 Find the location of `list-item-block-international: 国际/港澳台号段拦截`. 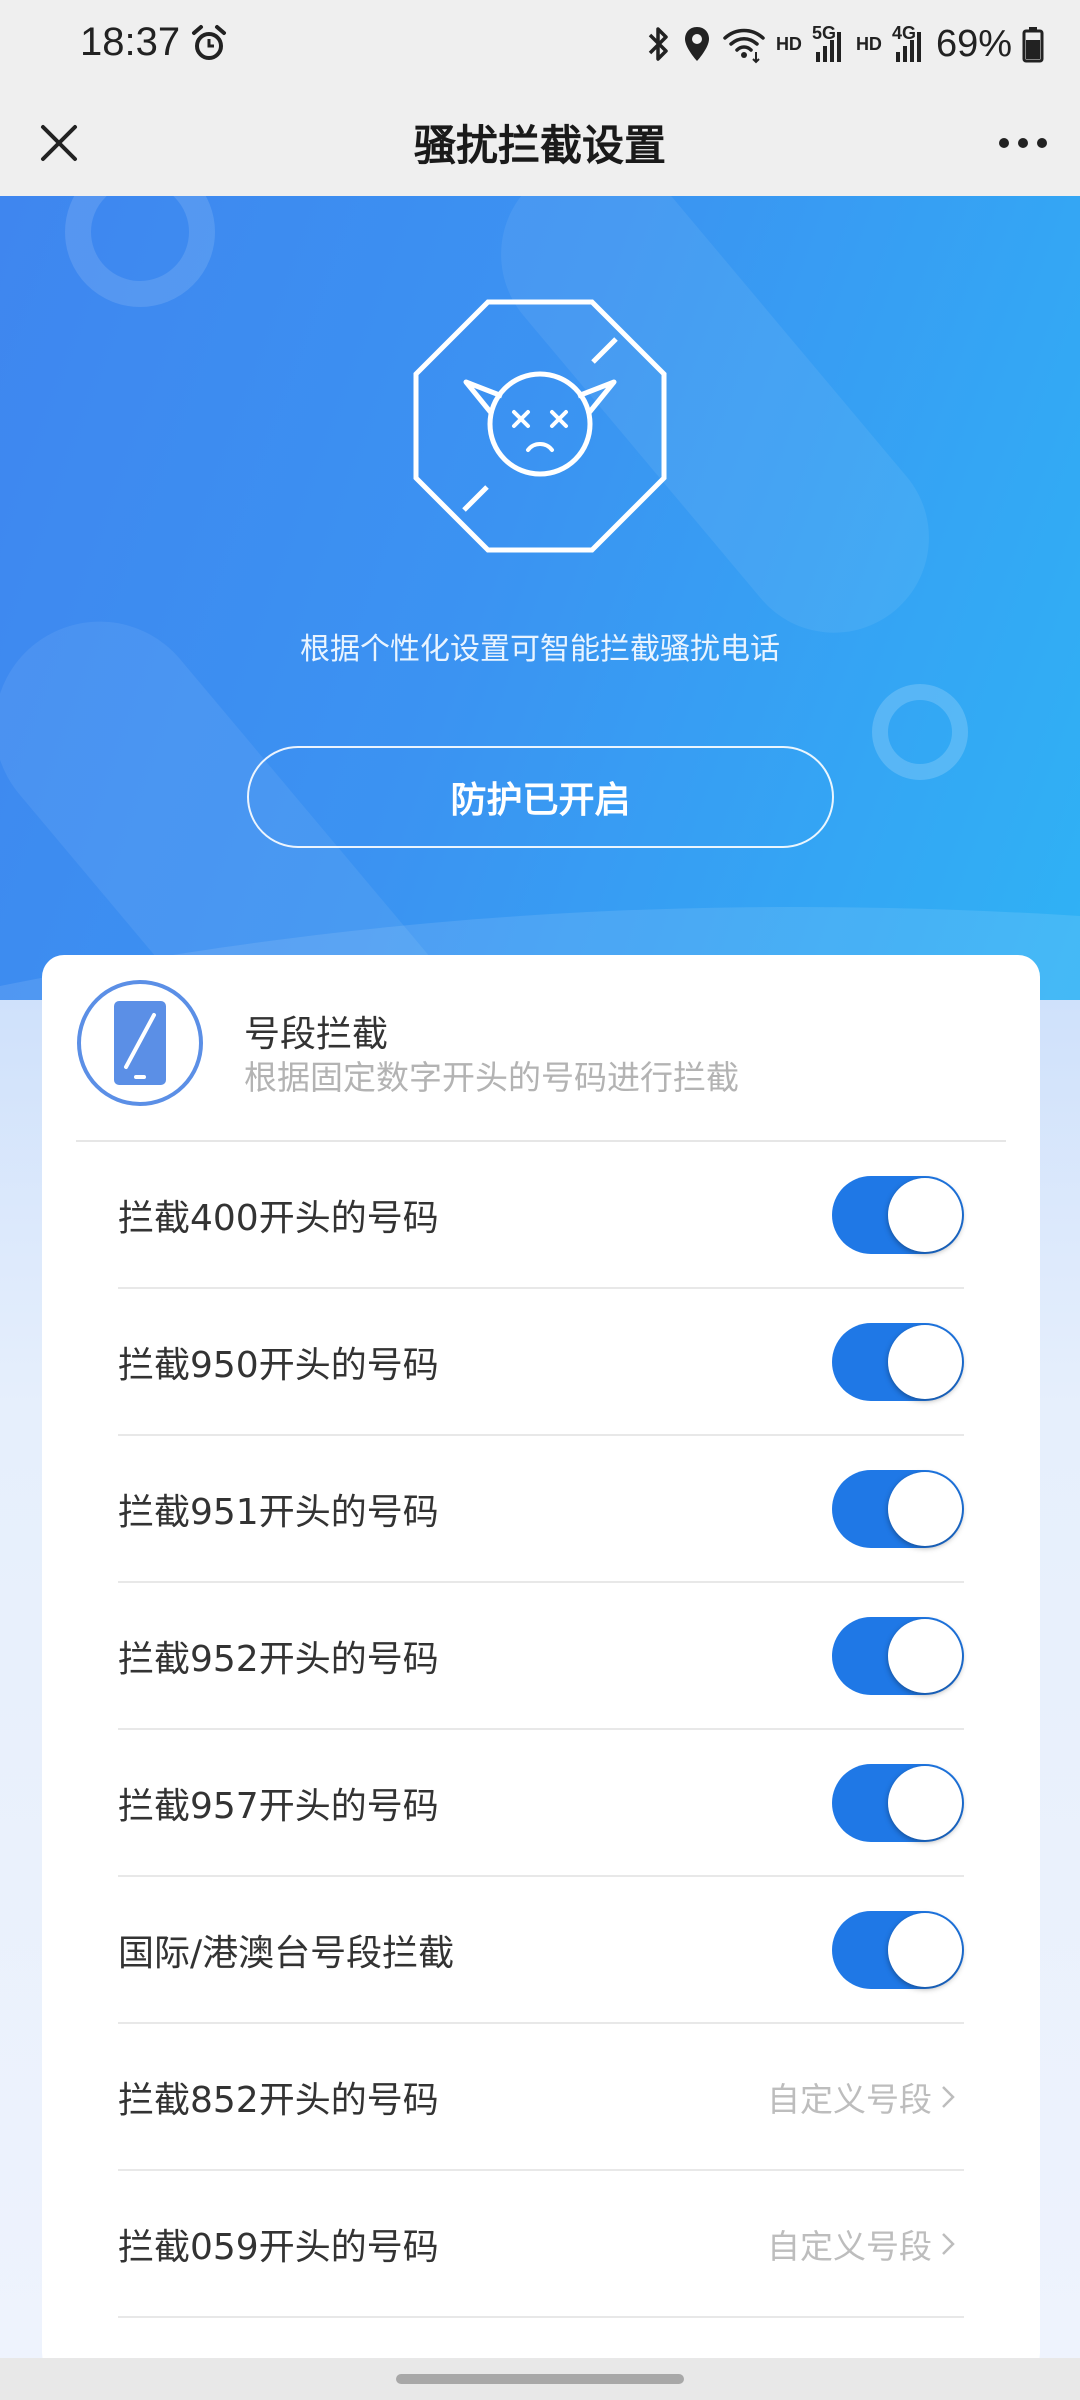

list-item-block-international: 国际/港澳台号段拦截 is located at coordinates (541, 1950).